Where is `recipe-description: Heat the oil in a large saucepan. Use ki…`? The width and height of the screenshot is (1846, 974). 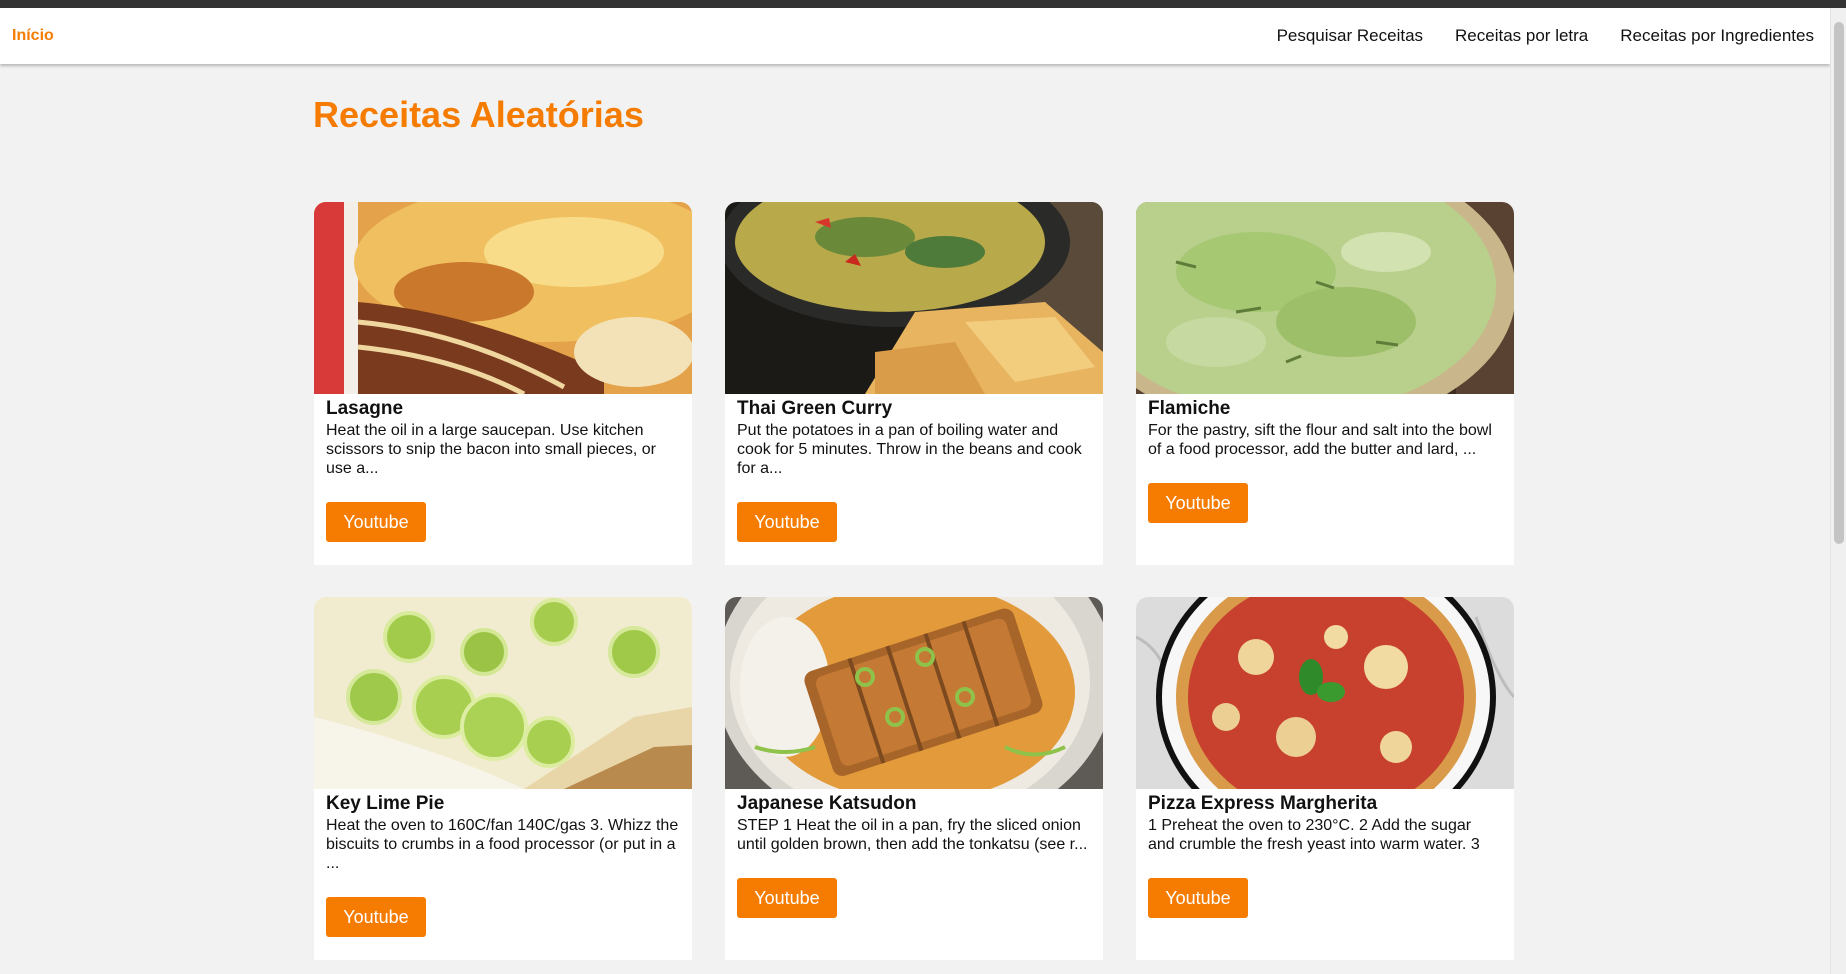 recipe-description: Heat the oil in a large saucepan. Use ki… is located at coordinates (491, 449).